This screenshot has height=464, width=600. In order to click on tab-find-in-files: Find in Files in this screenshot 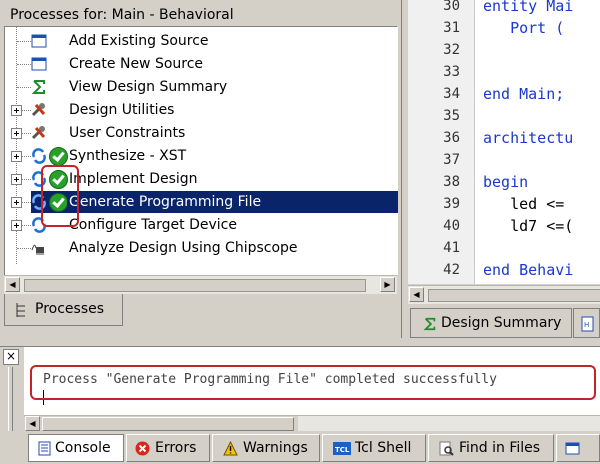, I will do `click(491, 448)`.